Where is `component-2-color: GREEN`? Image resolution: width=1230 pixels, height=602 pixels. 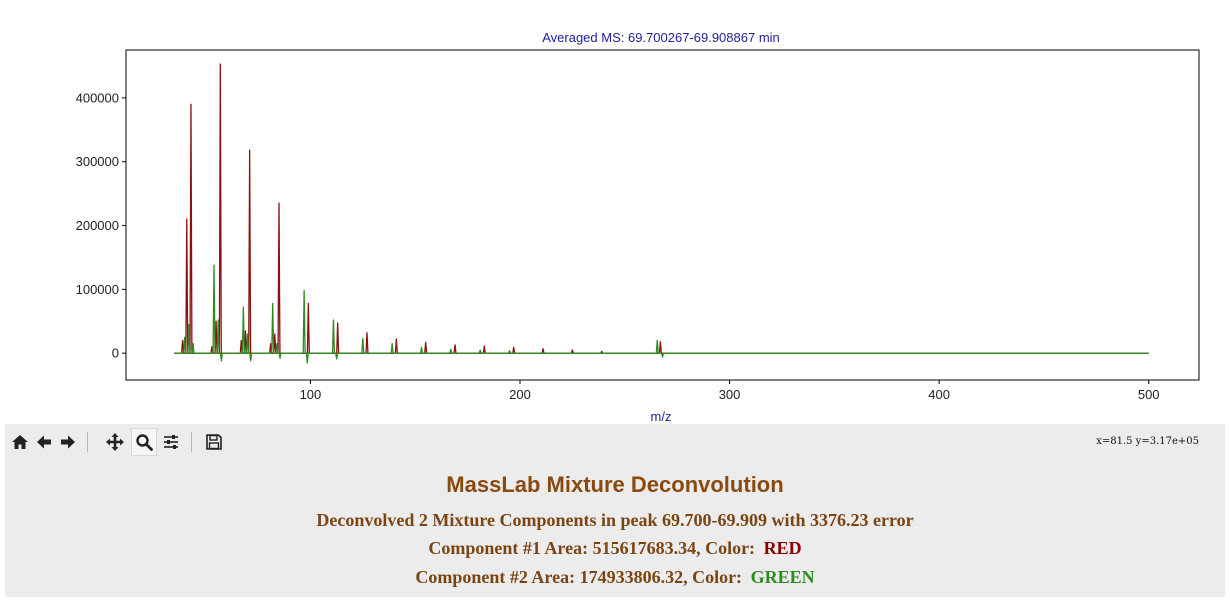
component-2-color: GREEN is located at coordinates (782, 577).